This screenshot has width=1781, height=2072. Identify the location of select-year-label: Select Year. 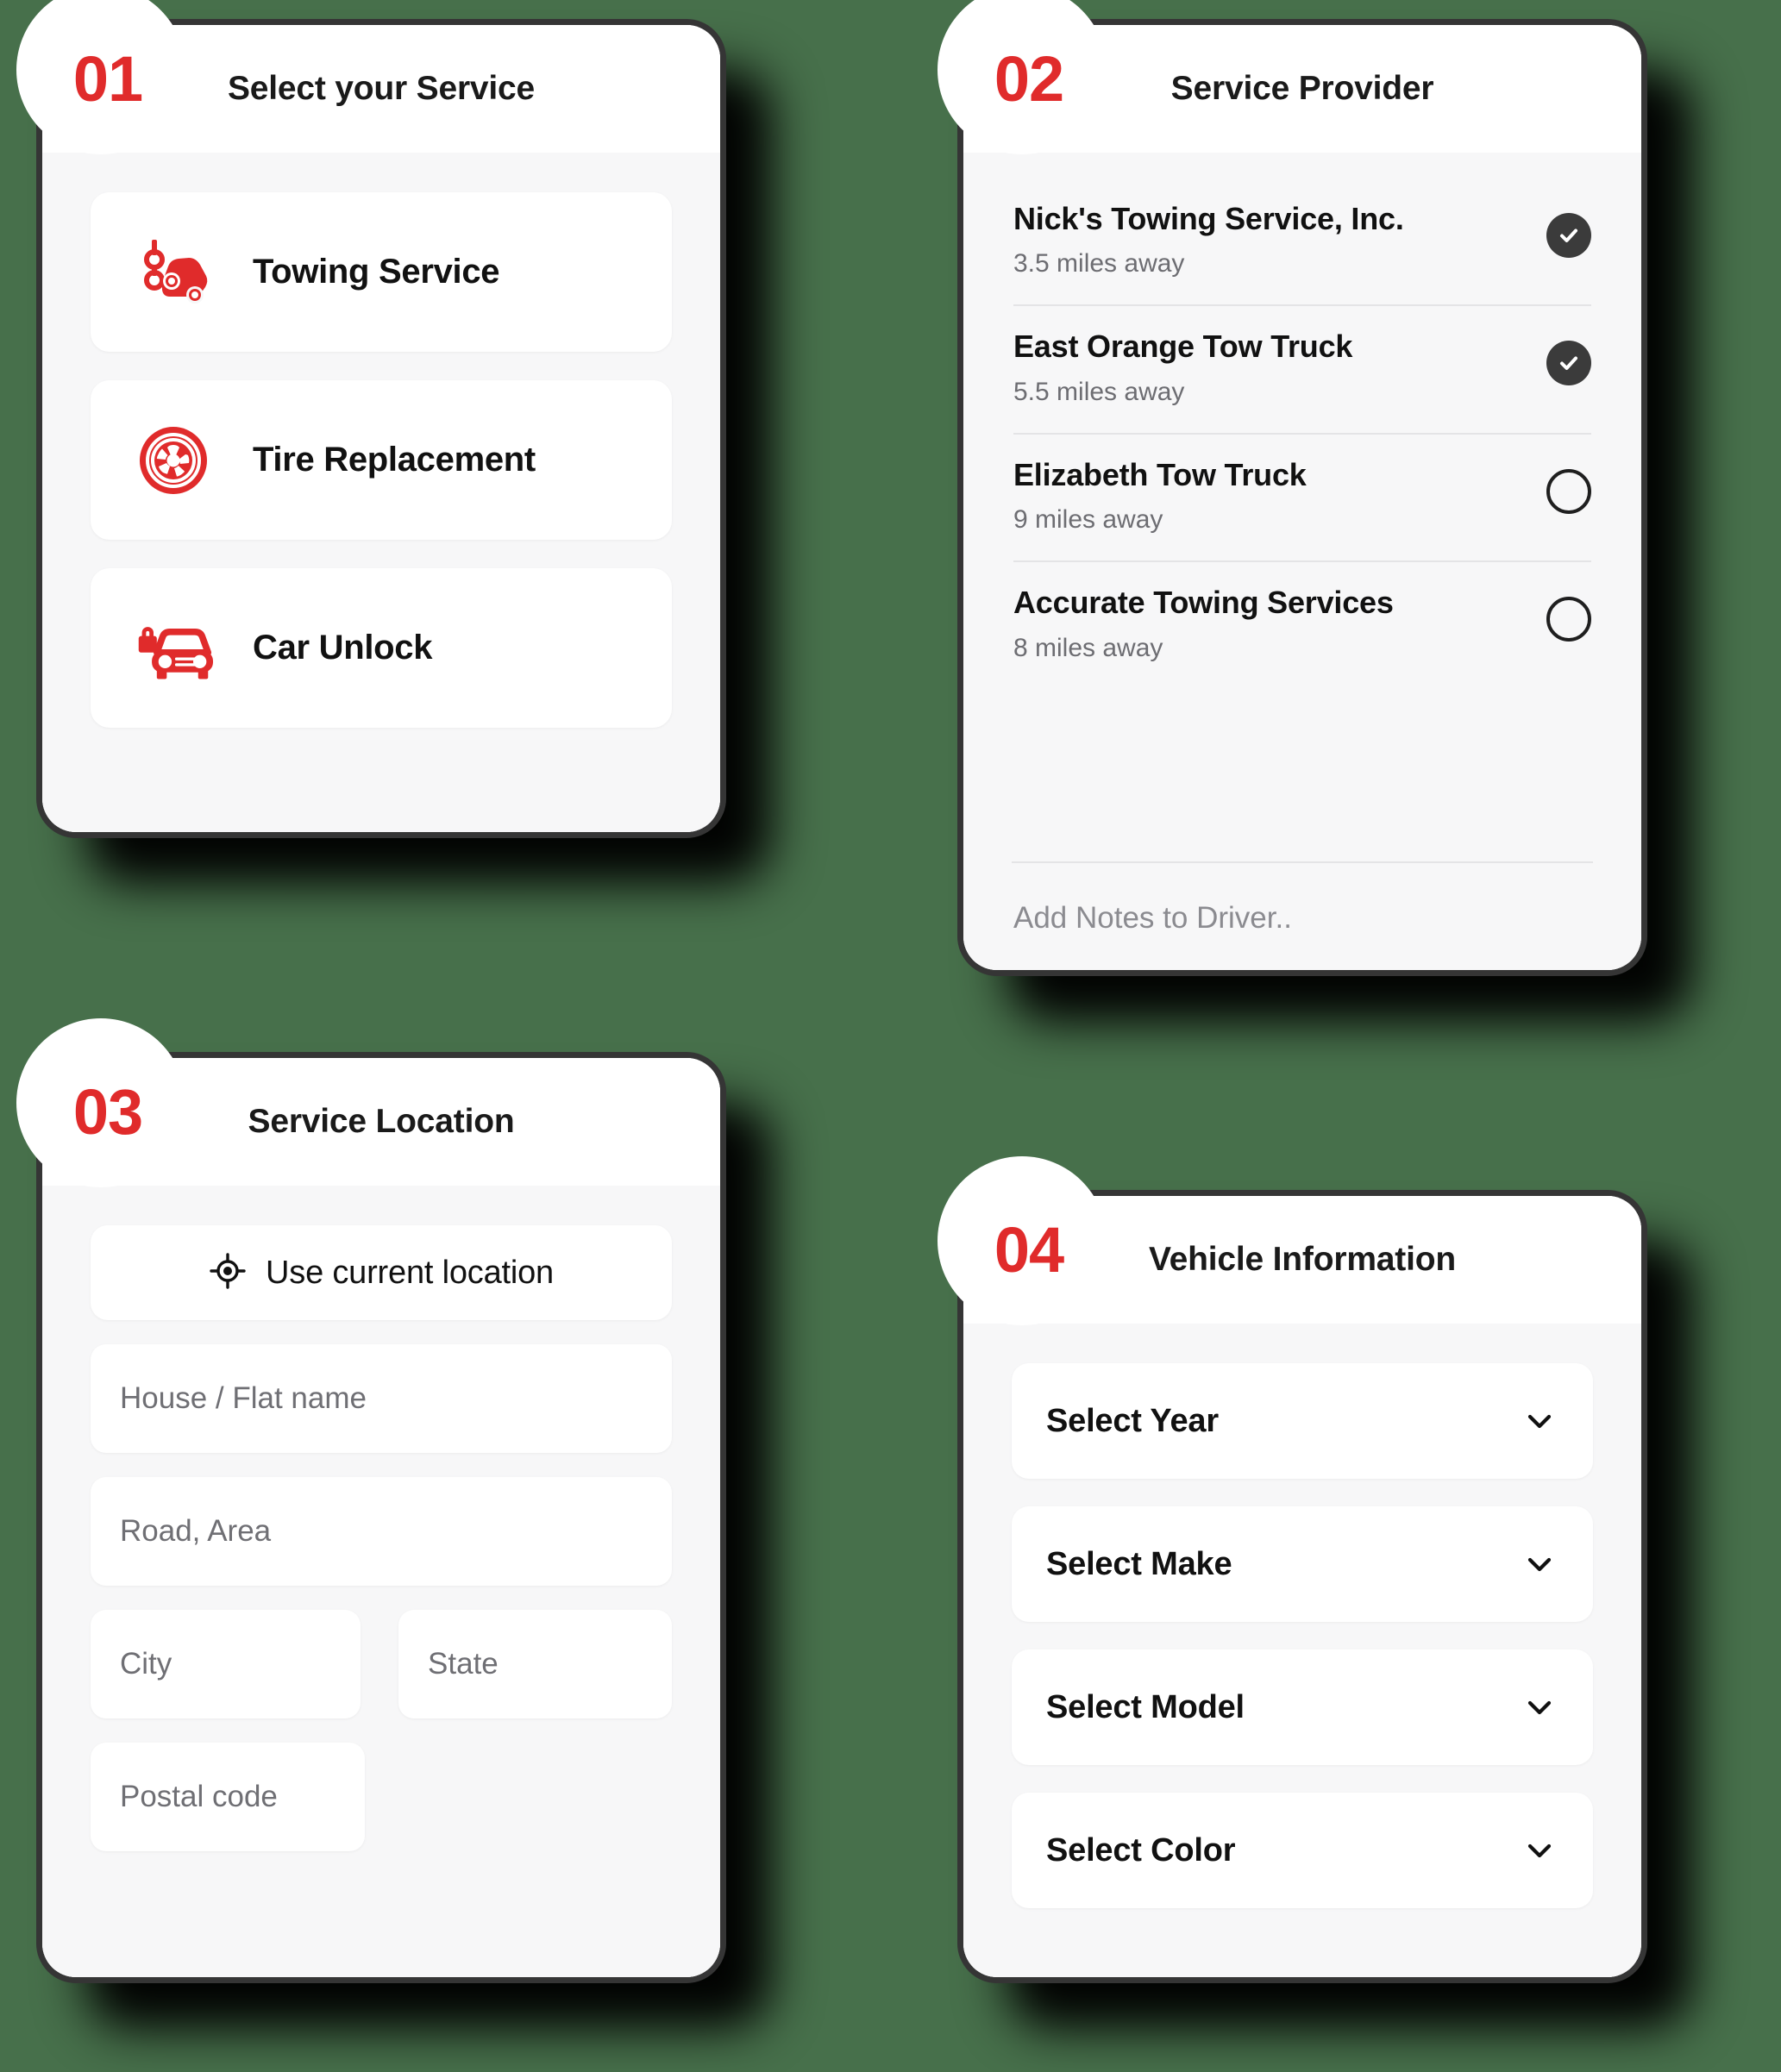
(1132, 1420).